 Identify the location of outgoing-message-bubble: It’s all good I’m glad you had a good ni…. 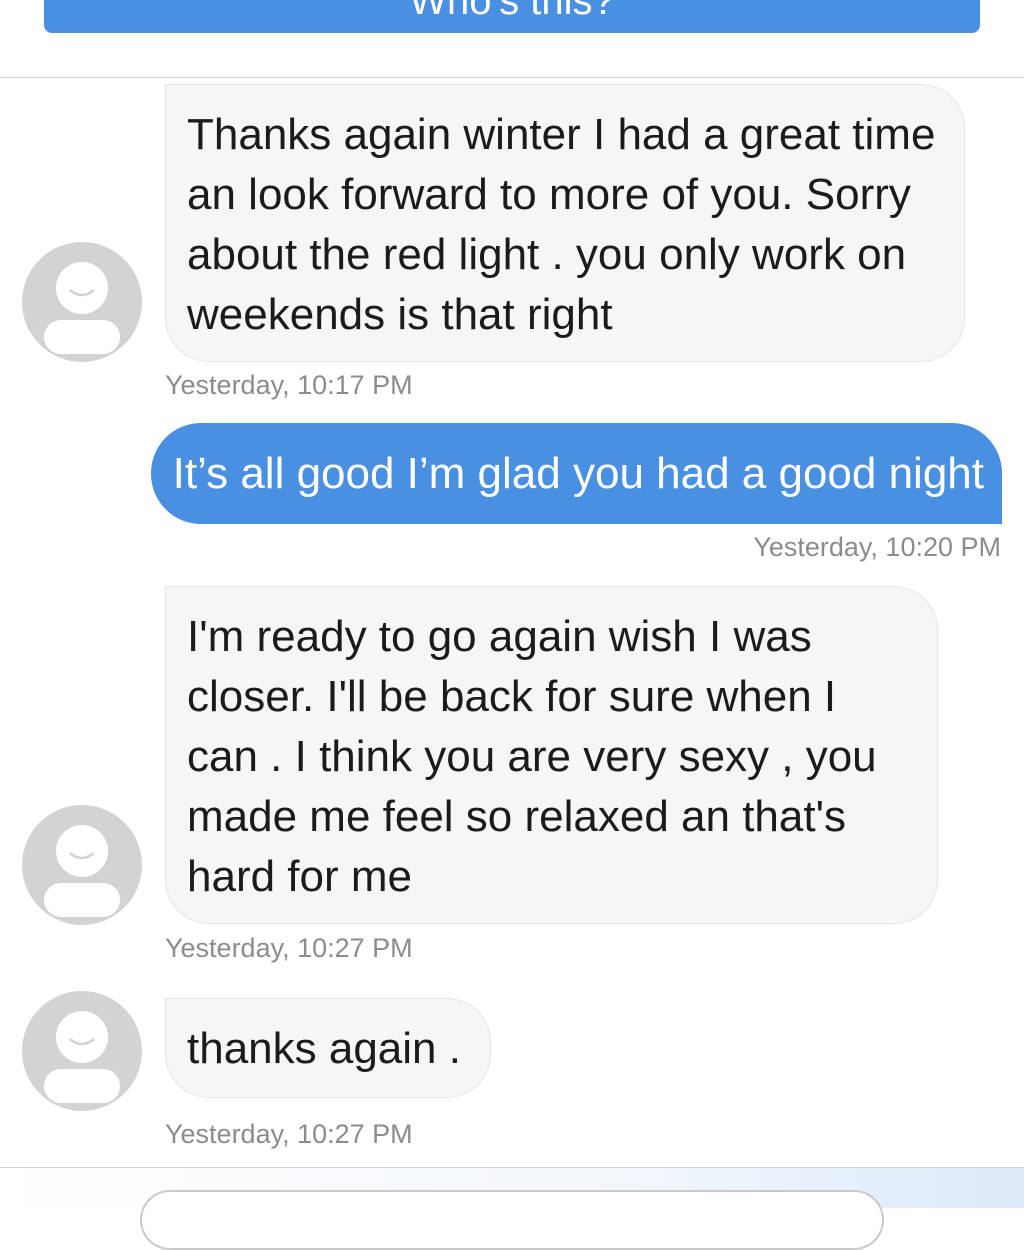
(576, 473).